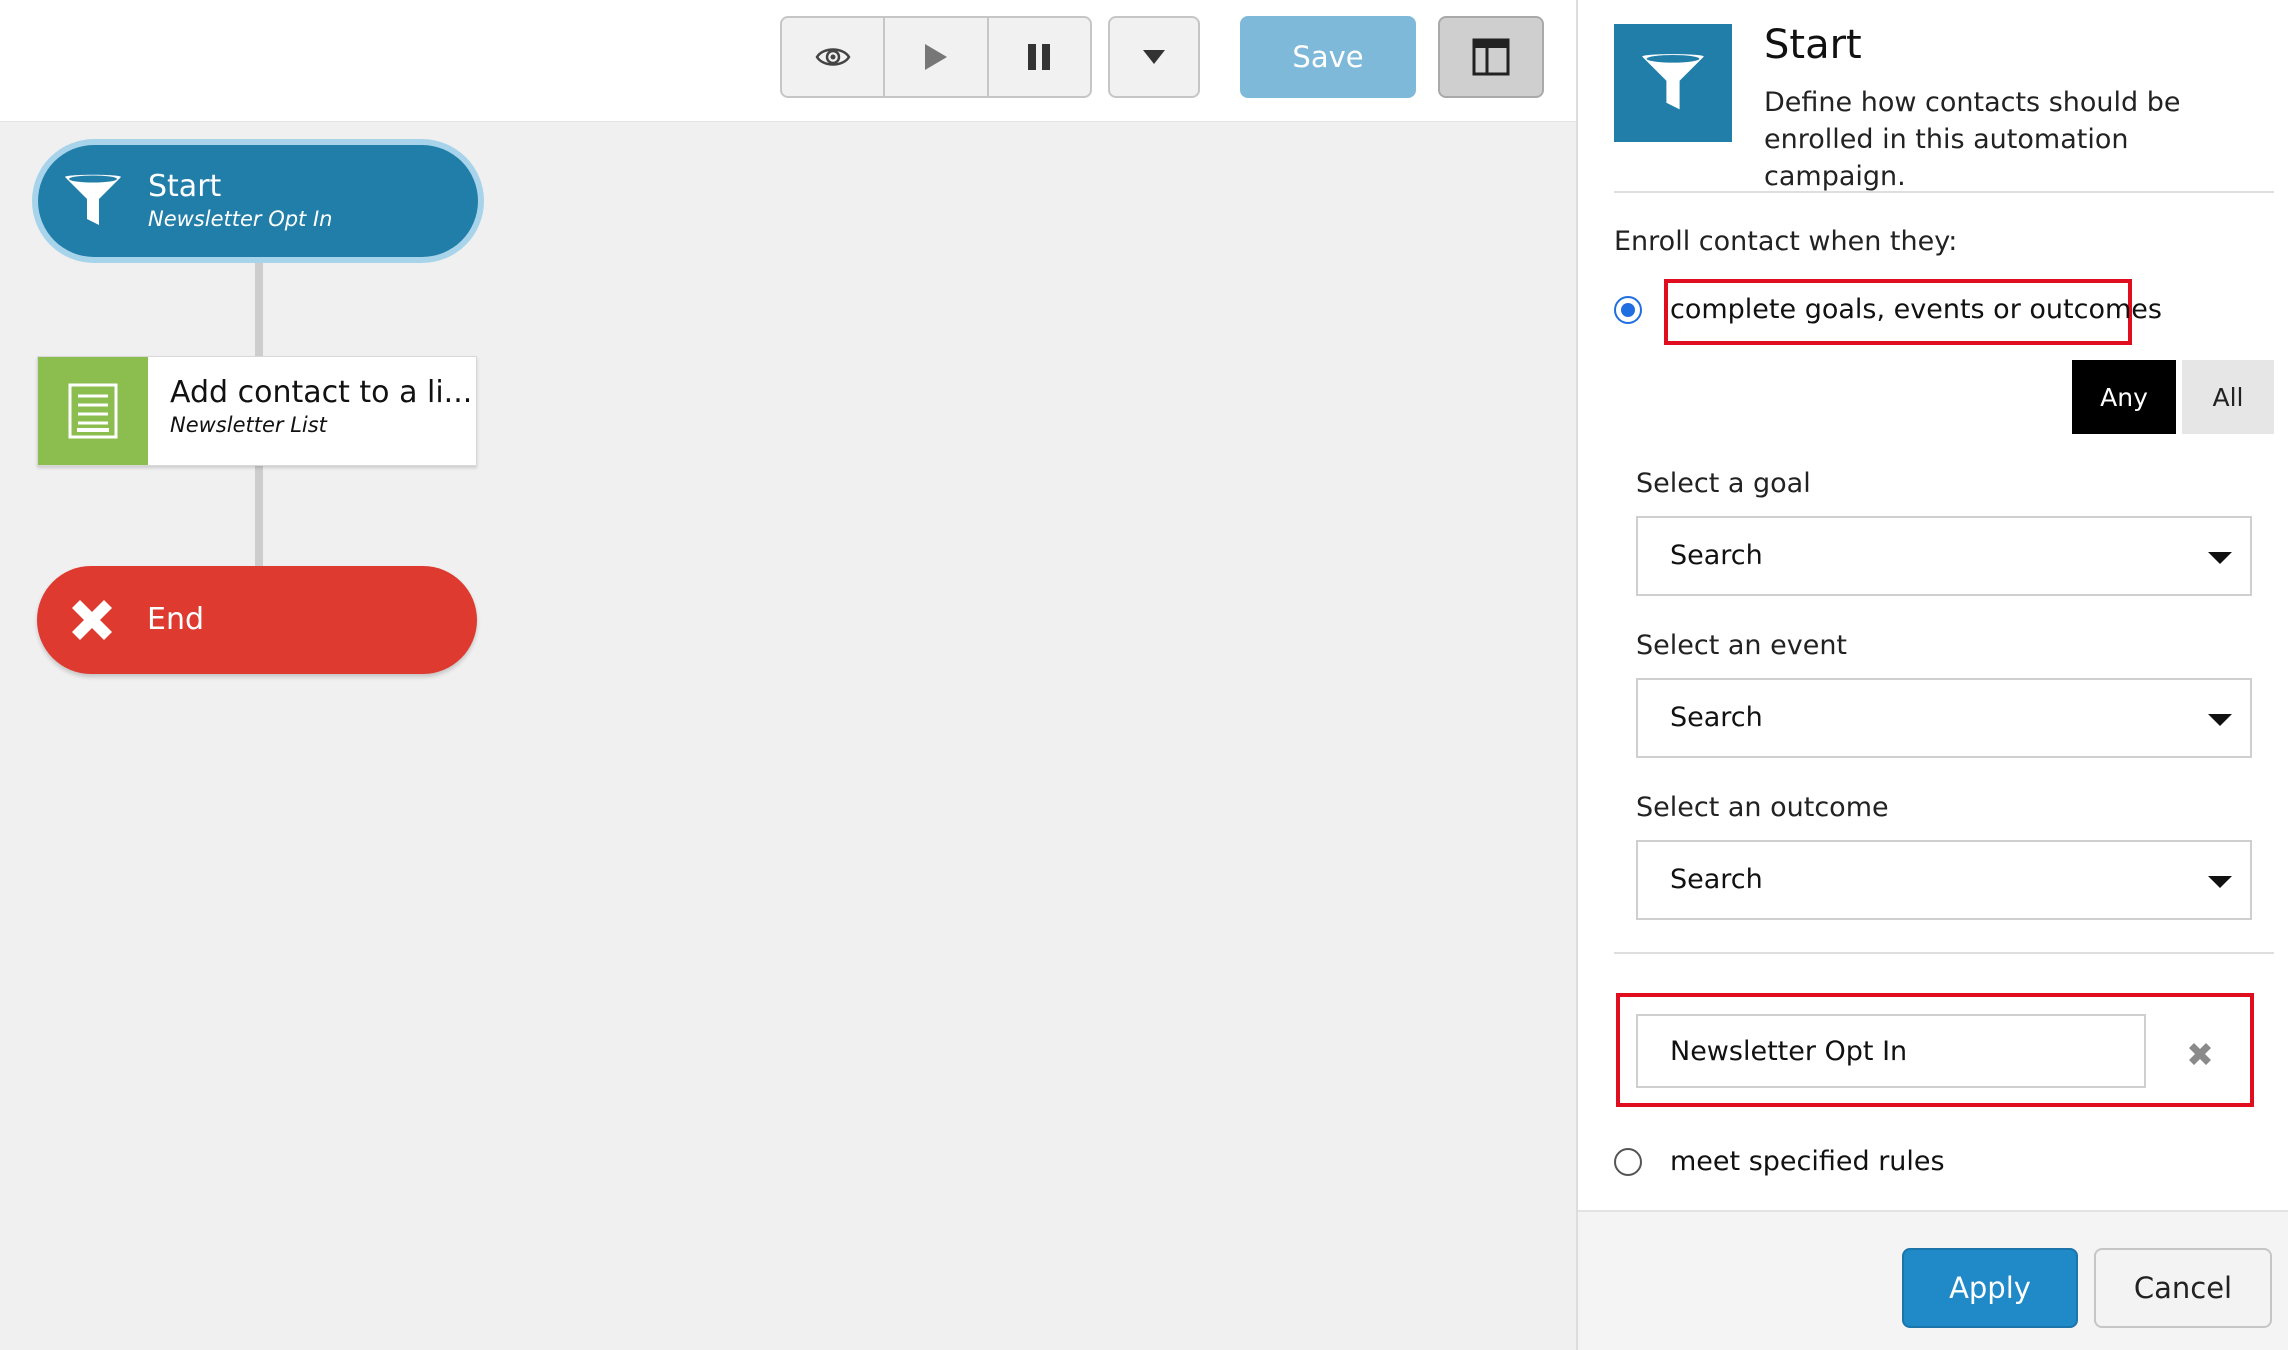  Describe the element at coordinates (2228, 397) in the screenshot. I see `match-all-button: All` at that location.